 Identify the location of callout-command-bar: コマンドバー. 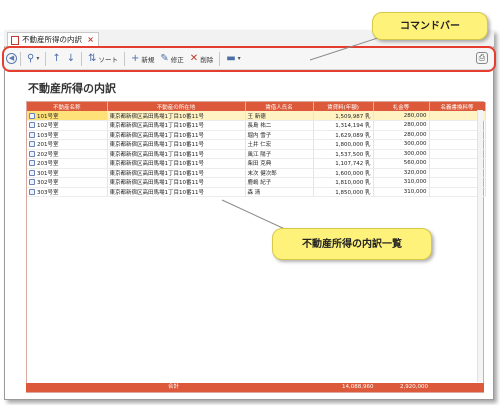
(430, 26).